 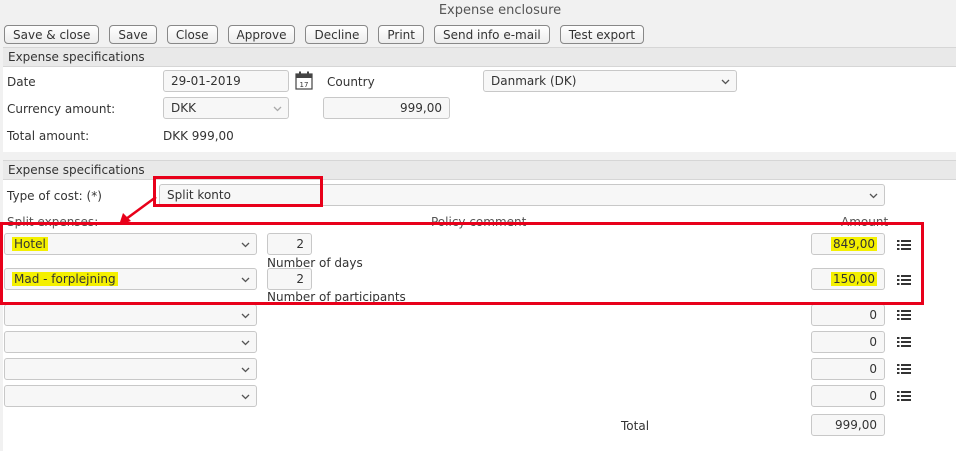 What do you see at coordinates (30, 244) in the screenshot?
I see `split-expense-value: Hotel` at bounding box center [30, 244].